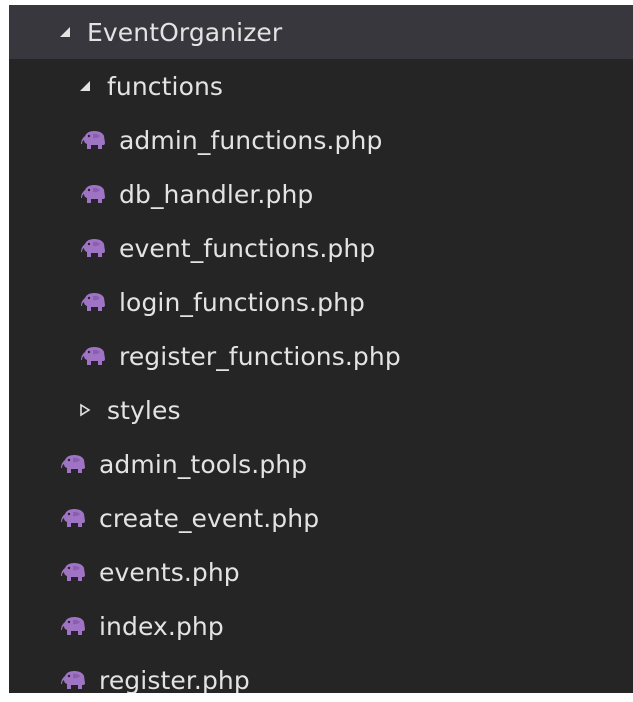 The width and height of the screenshot is (633, 702). What do you see at coordinates (247, 248) in the screenshot?
I see `file-label: event_functions.php` at bounding box center [247, 248].